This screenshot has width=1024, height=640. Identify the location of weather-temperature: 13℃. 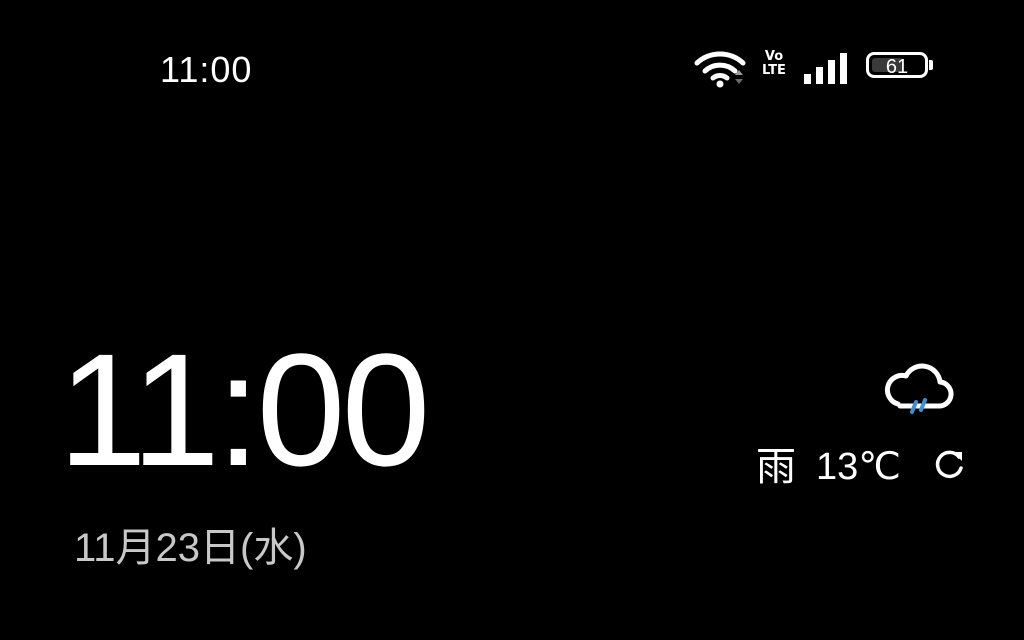
(858, 467).